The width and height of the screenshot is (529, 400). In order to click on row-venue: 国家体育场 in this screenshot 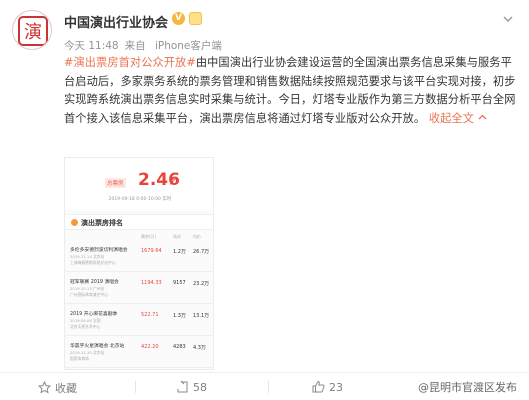, I will do `click(79, 358)`.